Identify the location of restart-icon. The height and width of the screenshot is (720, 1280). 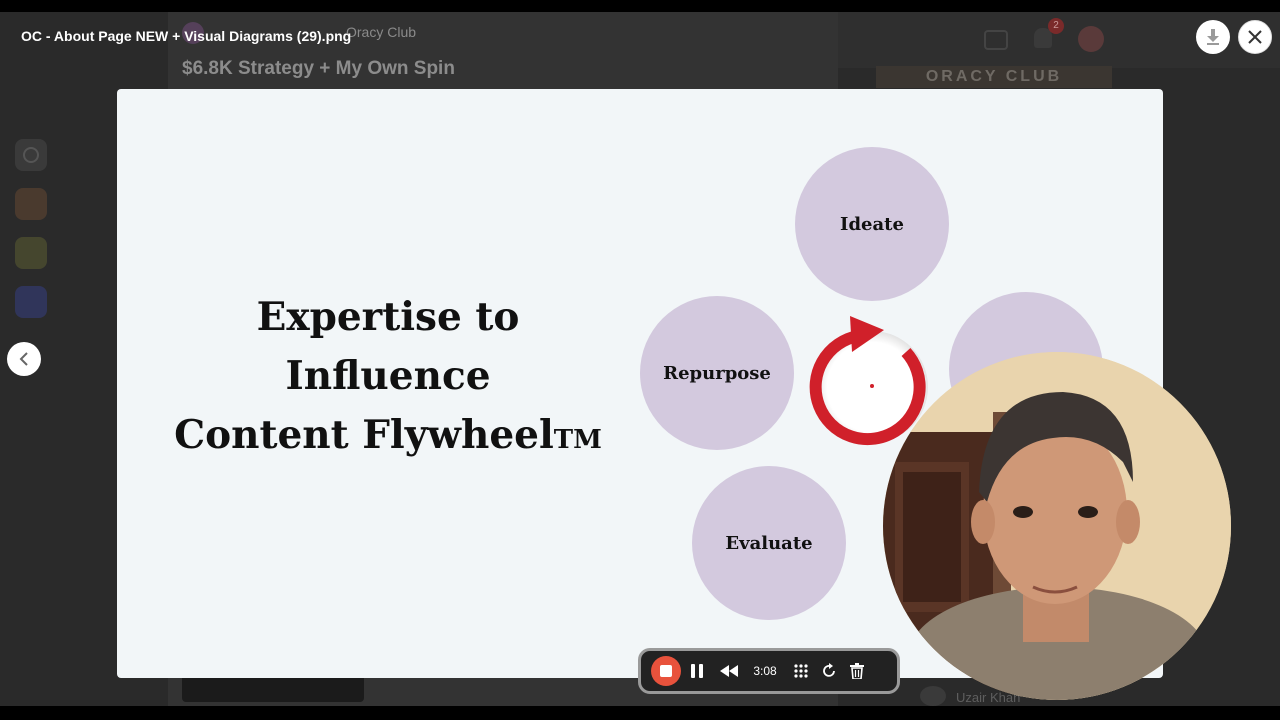
(829, 670).